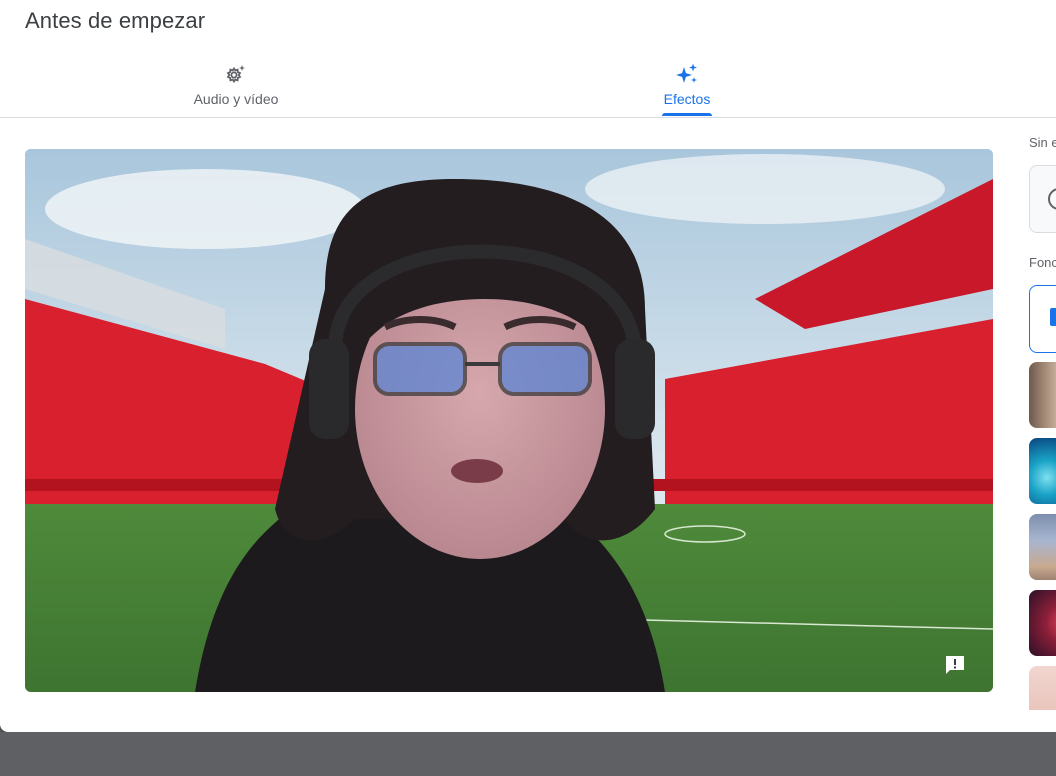 The width and height of the screenshot is (1056, 776). Describe the element at coordinates (528, 117) in the screenshot. I see `tabs-divider` at that location.